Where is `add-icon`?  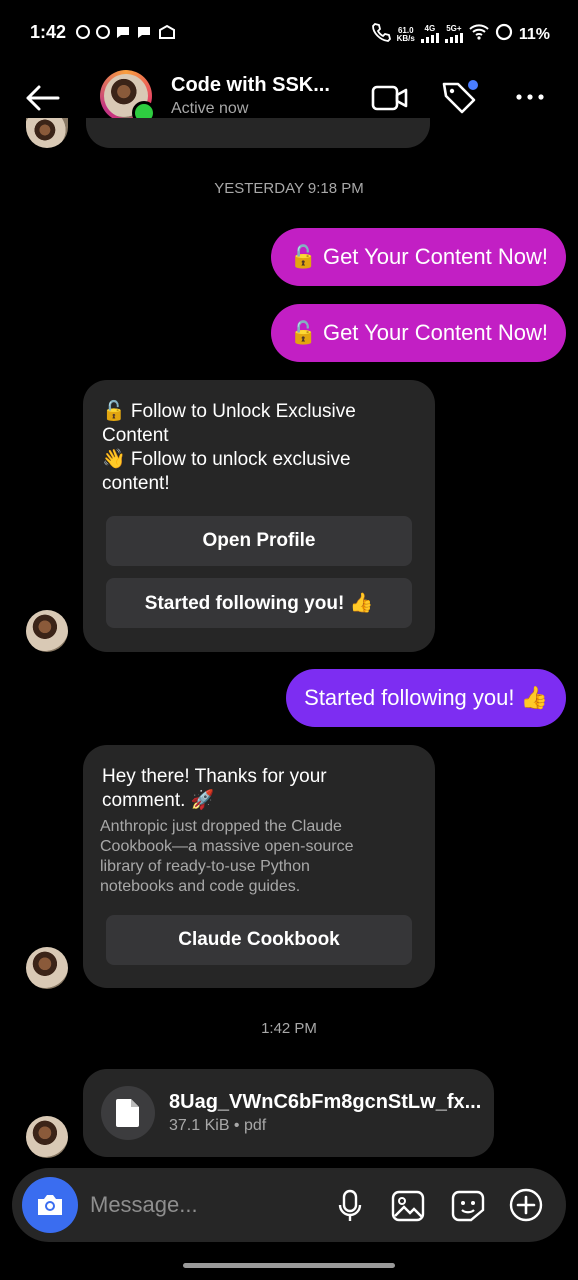 add-icon is located at coordinates (526, 1205).